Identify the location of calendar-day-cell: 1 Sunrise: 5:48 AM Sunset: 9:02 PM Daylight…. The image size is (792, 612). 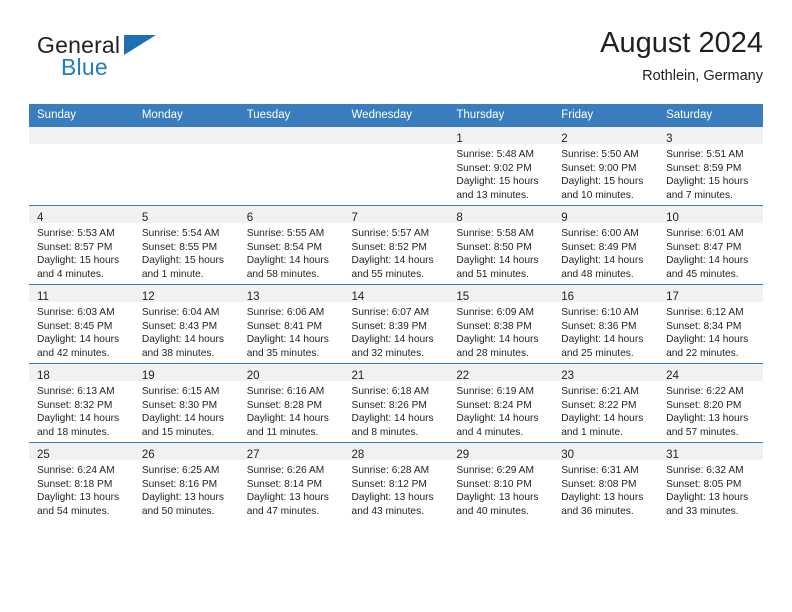
(501, 166).